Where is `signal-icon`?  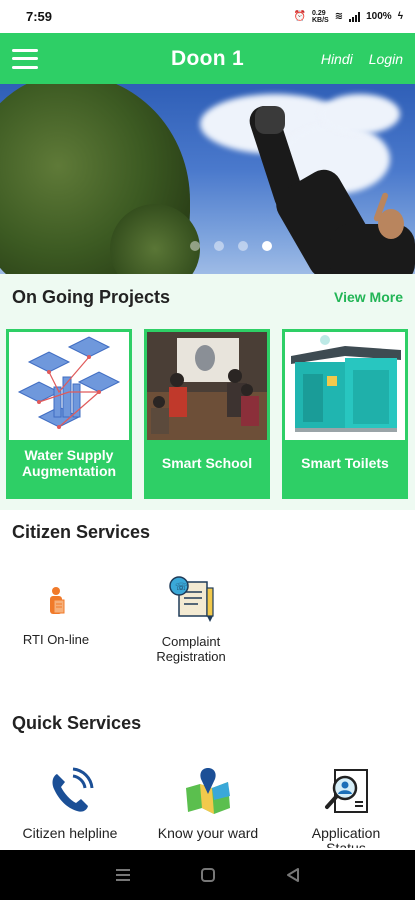 signal-icon is located at coordinates (355, 16).